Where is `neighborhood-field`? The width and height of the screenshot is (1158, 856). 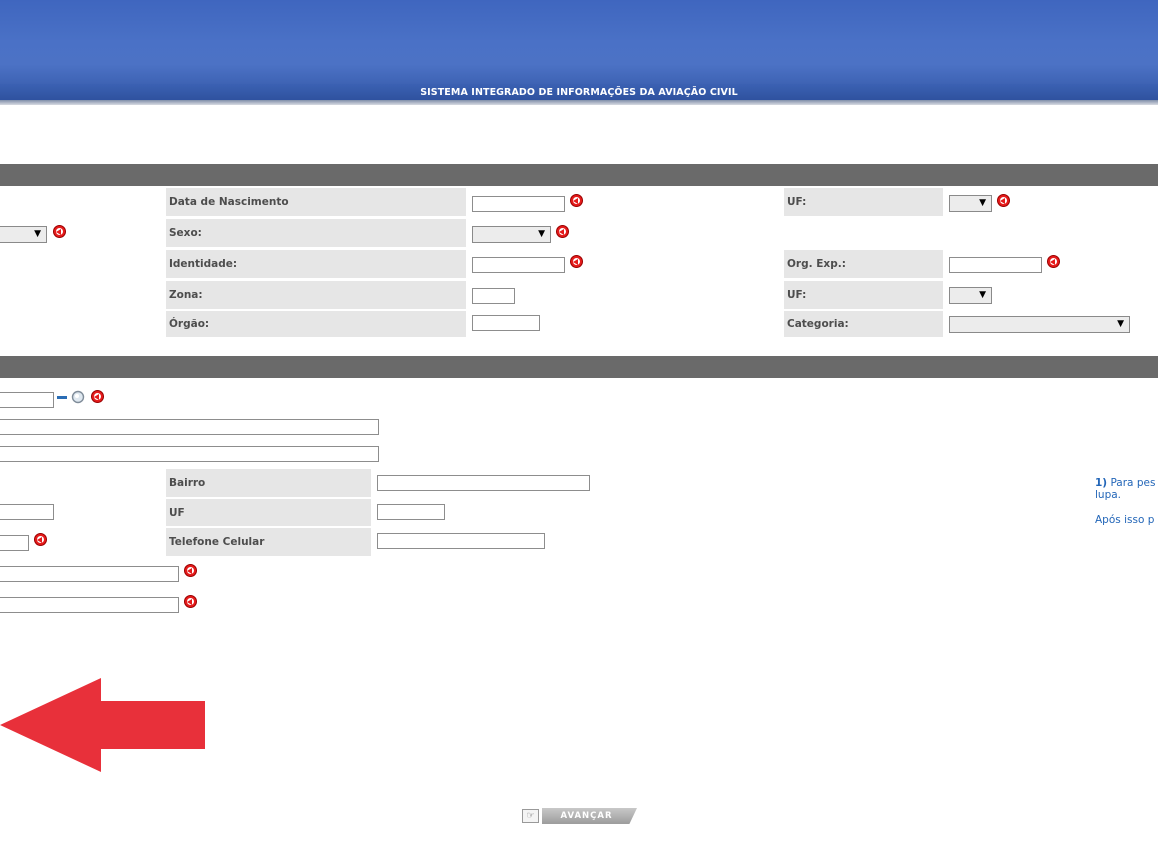
neighborhood-field is located at coordinates (483, 483).